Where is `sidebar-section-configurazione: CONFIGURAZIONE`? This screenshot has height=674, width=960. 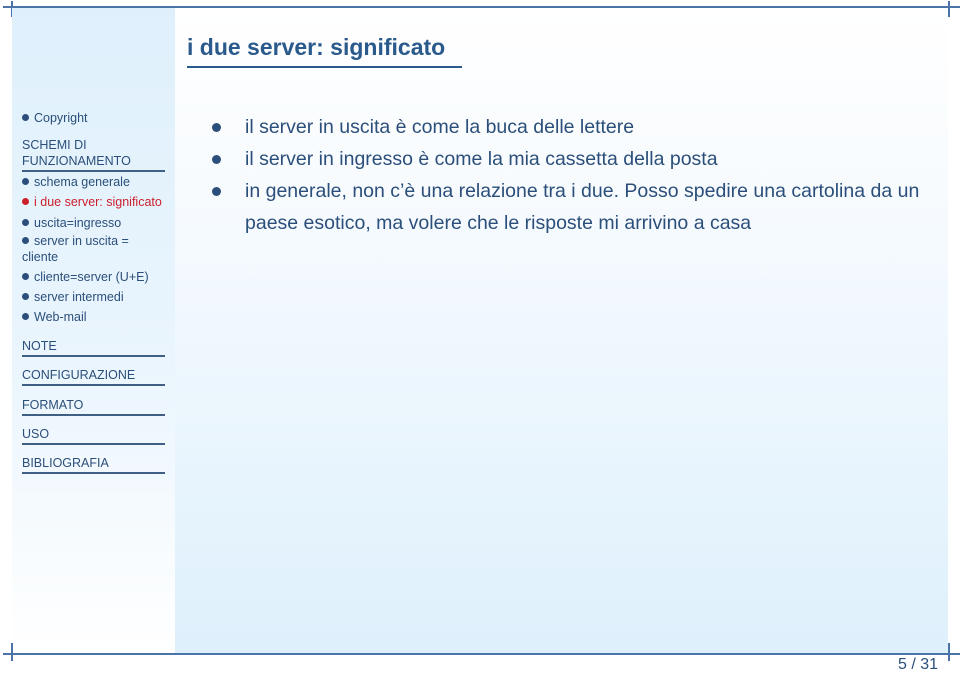
sidebar-section-configurazione: CONFIGURAZIONE is located at coordinates (93, 376).